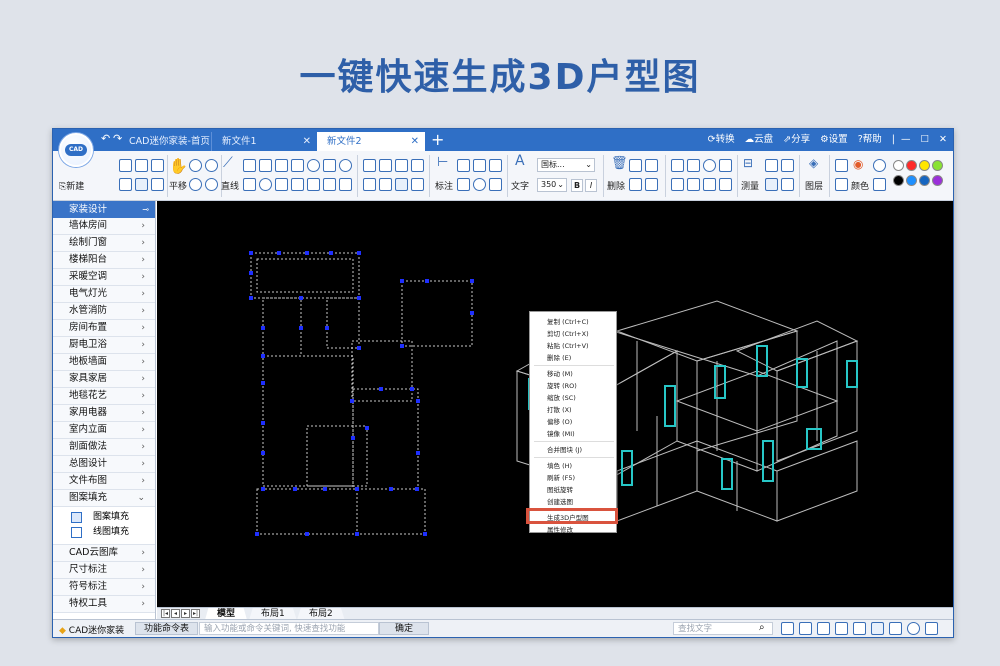 Image resolution: width=1000 pixels, height=666 pixels. Describe the element at coordinates (105, 138) in the screenshot. I see `undo-icon: ↶` at that location.